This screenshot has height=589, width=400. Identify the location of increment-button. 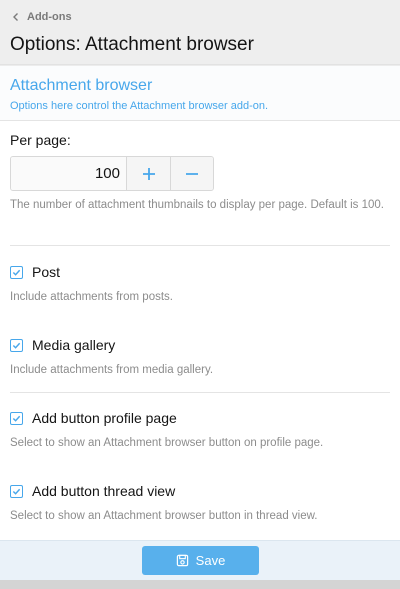
(148, 173).